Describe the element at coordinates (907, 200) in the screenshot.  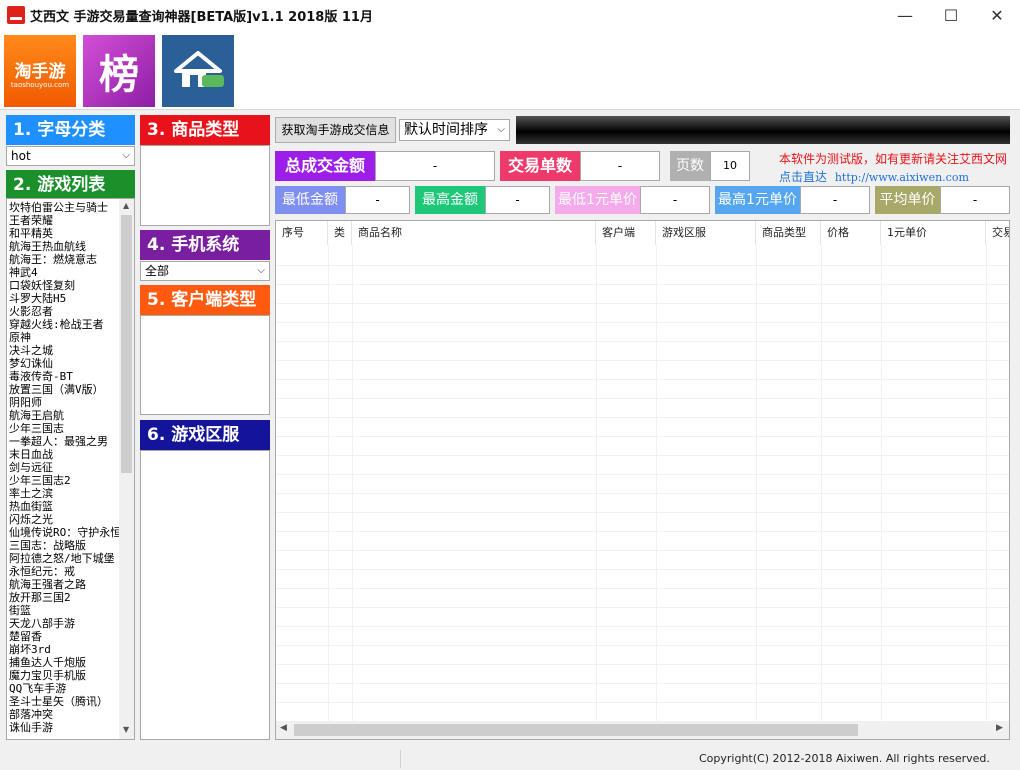
I see `avg-unit-price-label: 平均单价` at that location.